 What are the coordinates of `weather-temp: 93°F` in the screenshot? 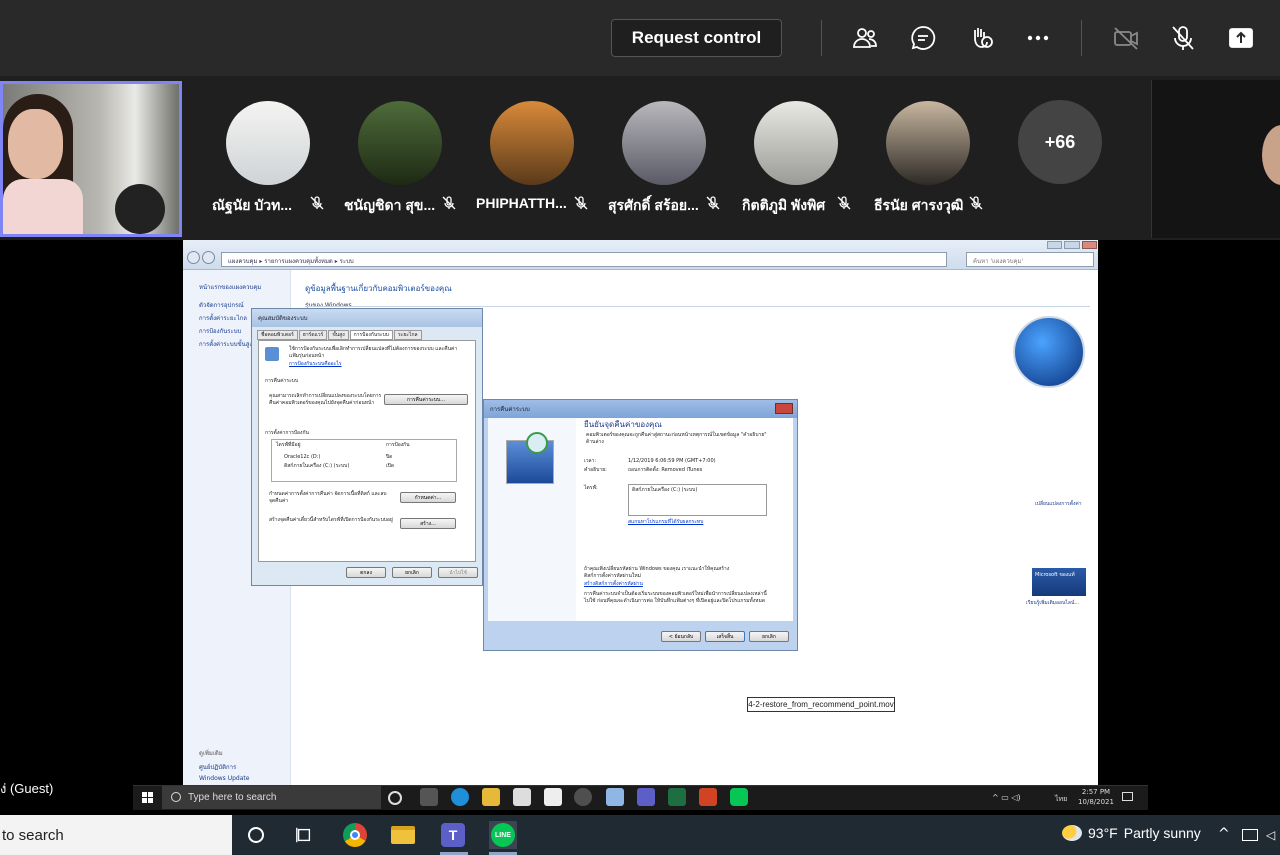 It's located at (1103, 833).